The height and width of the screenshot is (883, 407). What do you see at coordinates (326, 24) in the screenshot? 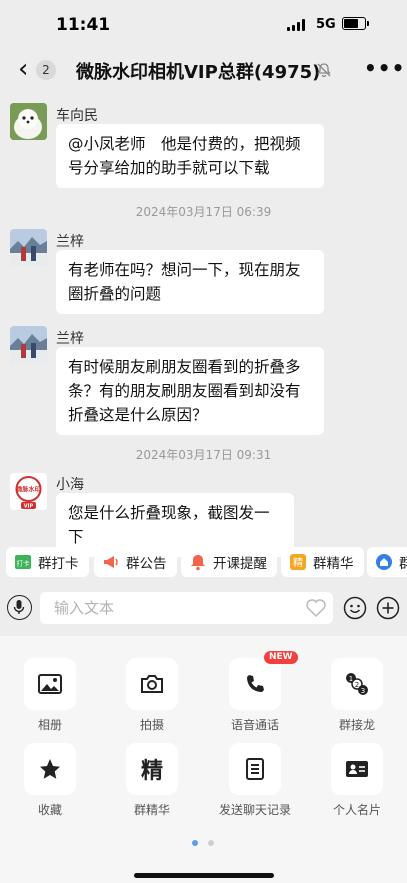
I see `network-label: 5G` at bounding box center [326, 24].